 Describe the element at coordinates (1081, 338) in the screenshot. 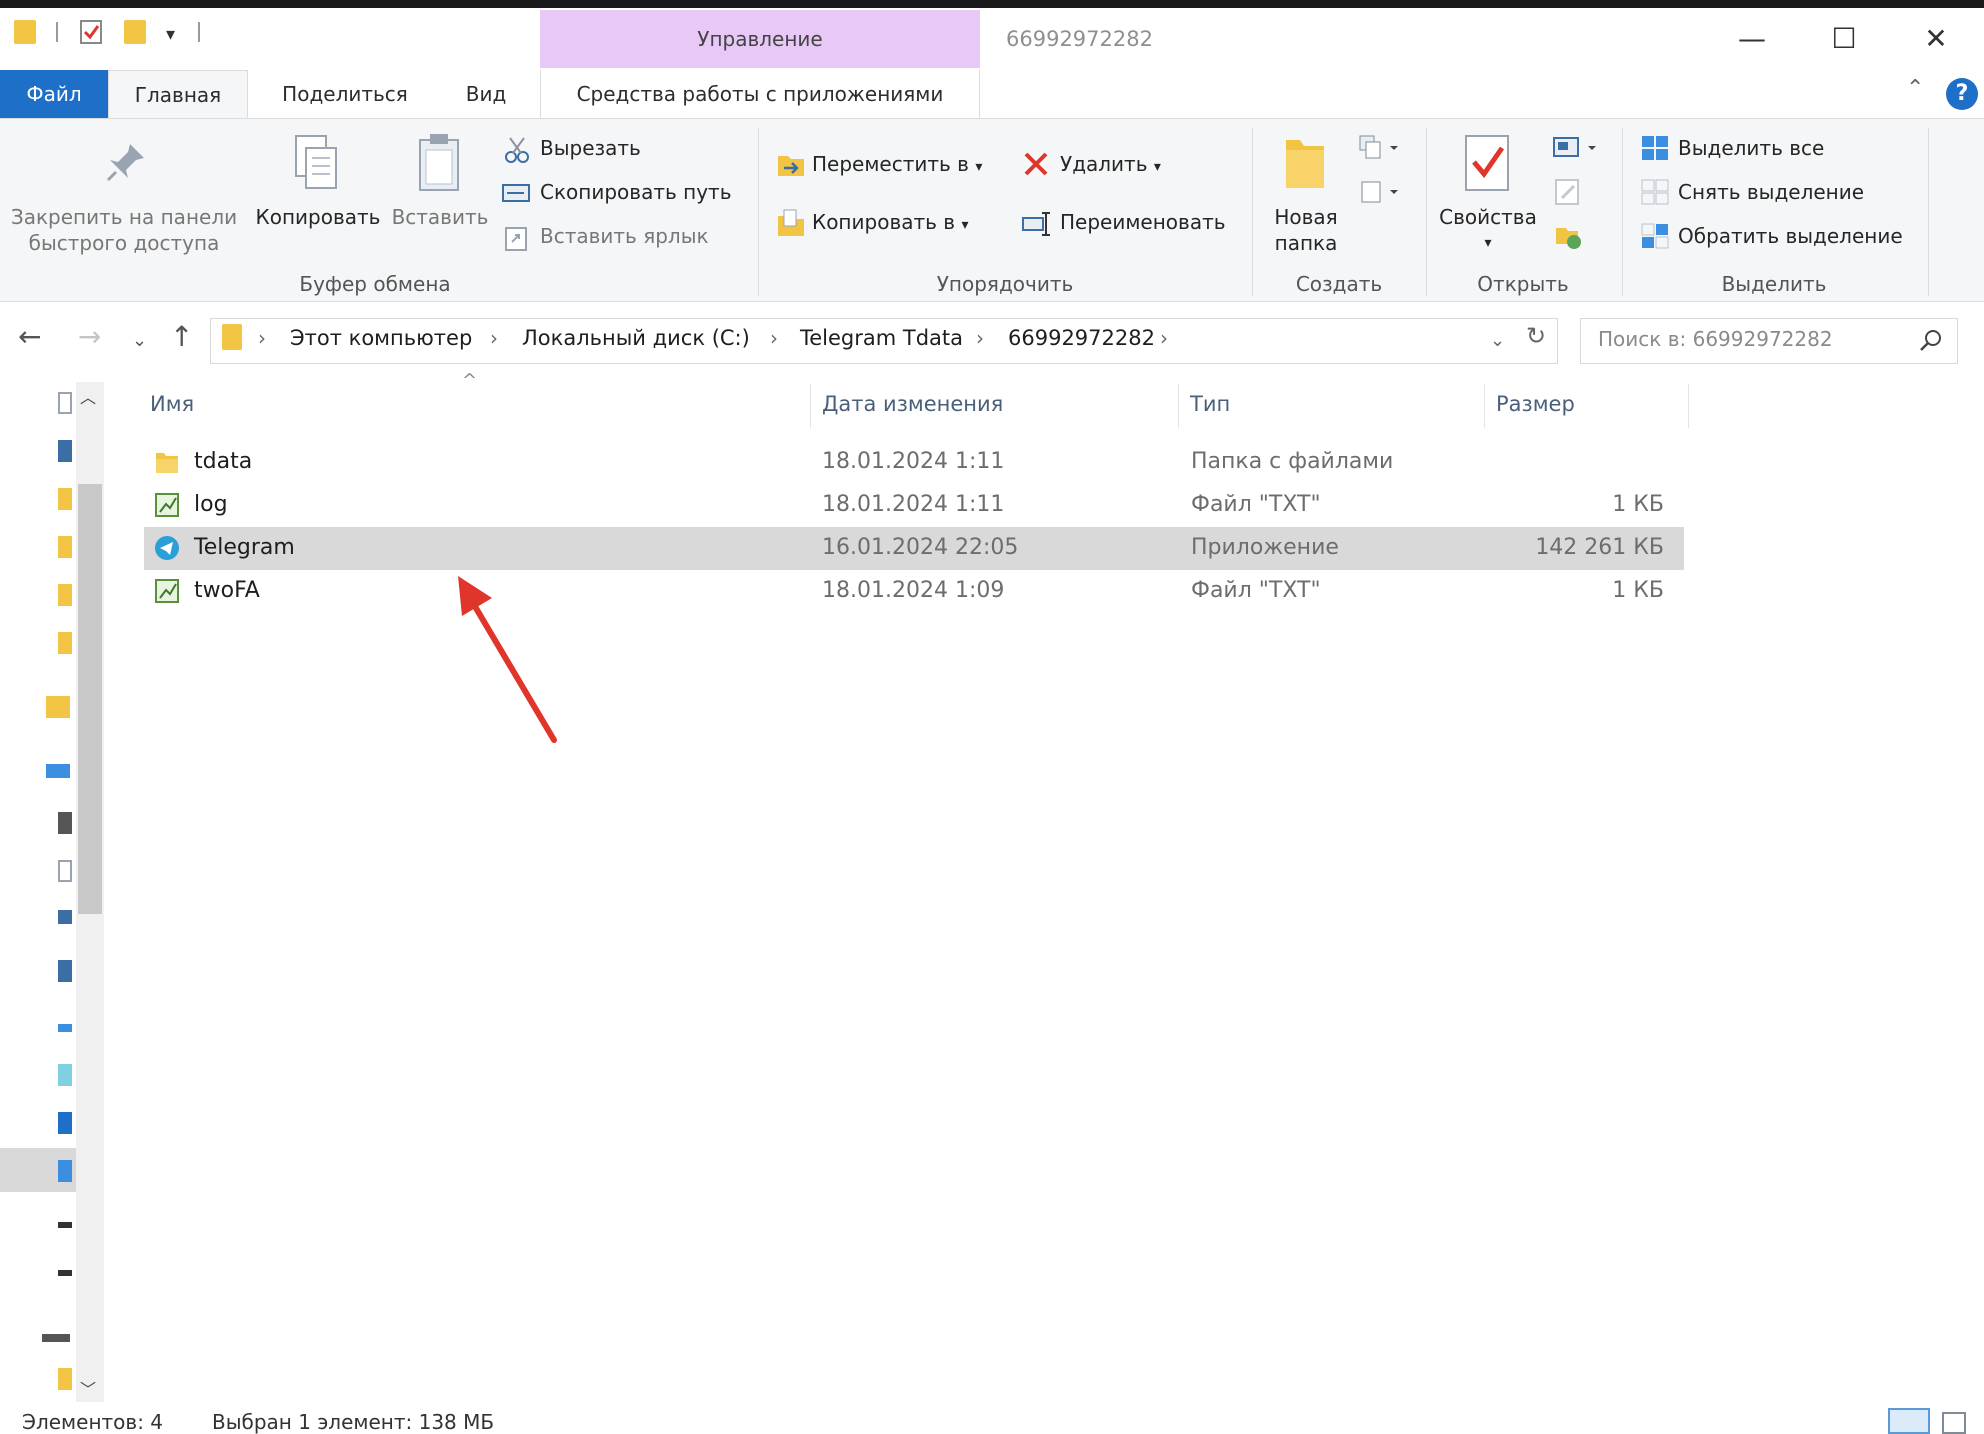

I see `breadcrumb-current-folder: 66992972282` at that location.